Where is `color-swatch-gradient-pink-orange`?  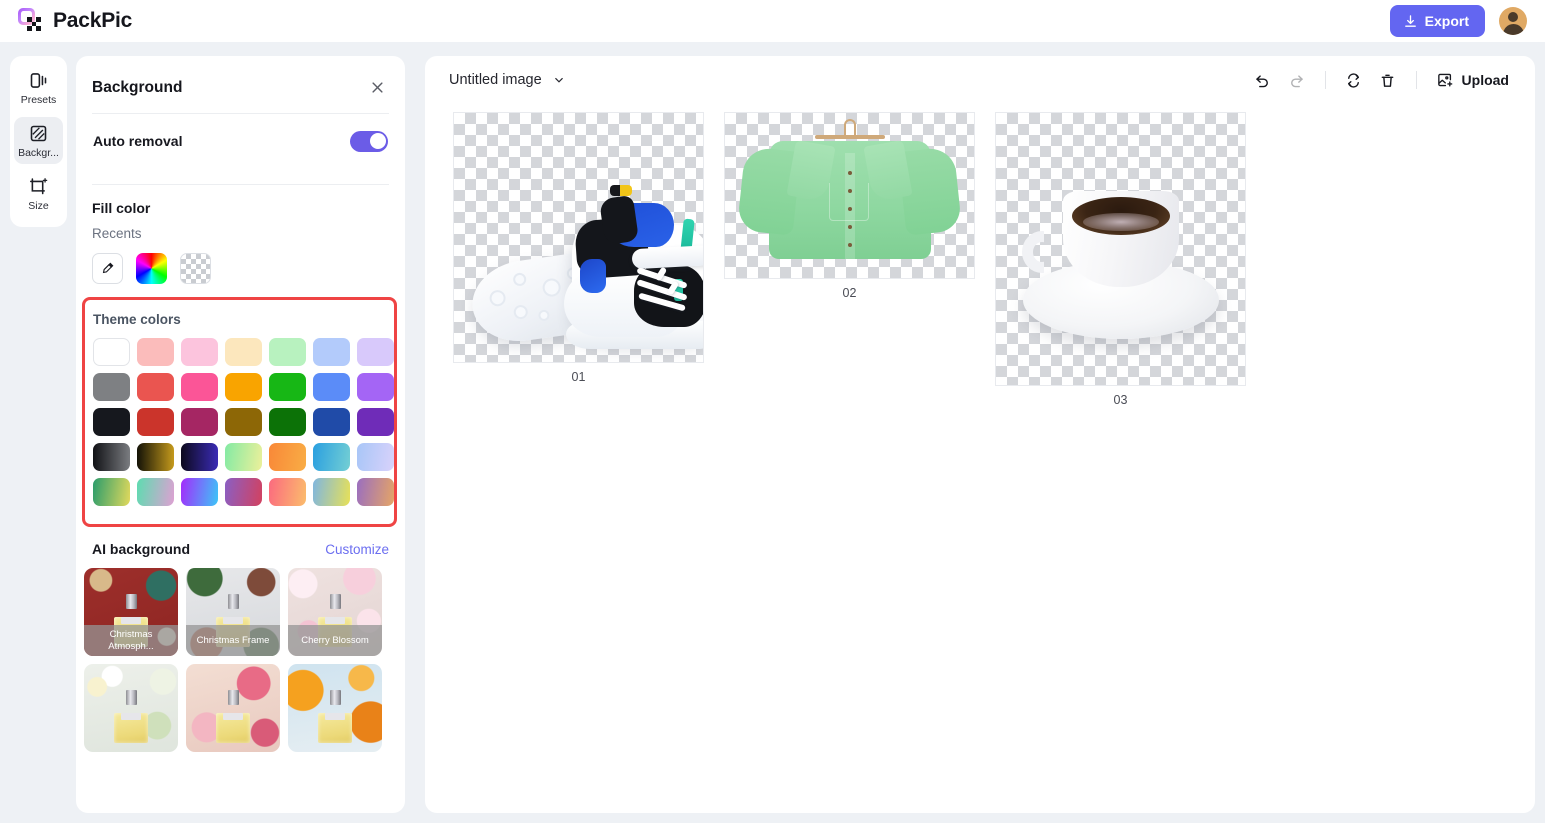 color-swatch-gradient-pink-orange is located at coordinates (287, 492).